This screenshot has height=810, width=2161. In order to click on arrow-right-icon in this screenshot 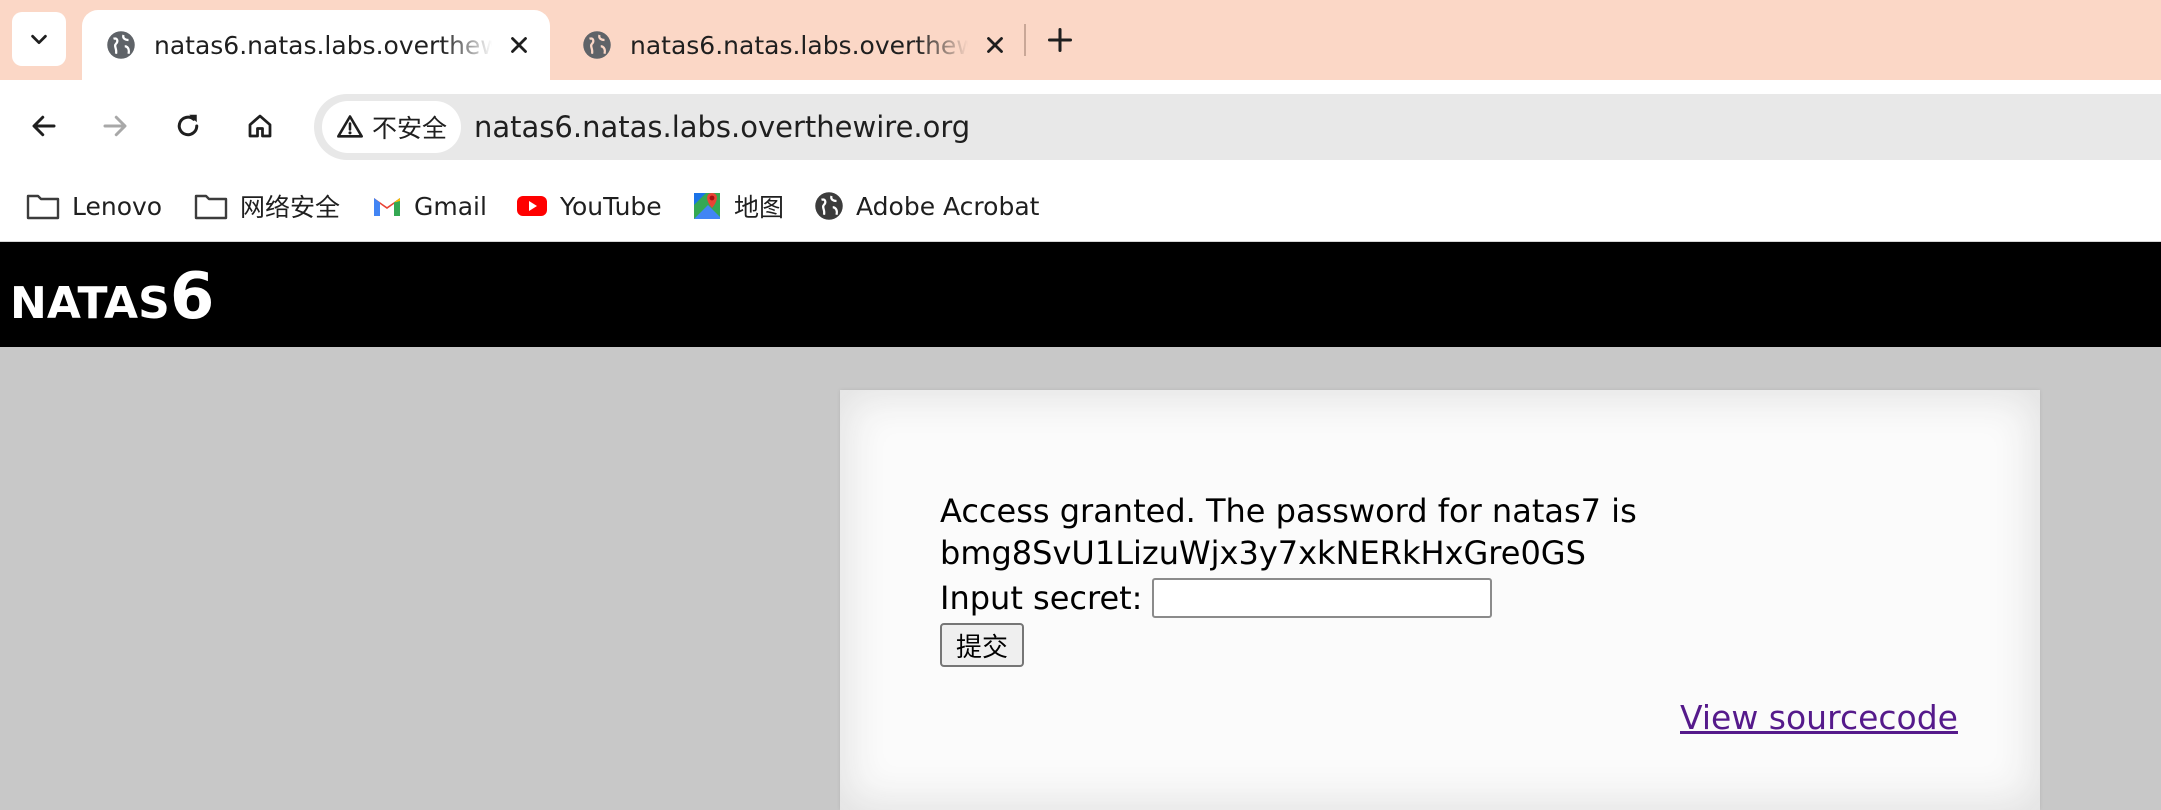, I will do `click(115, 126)`.